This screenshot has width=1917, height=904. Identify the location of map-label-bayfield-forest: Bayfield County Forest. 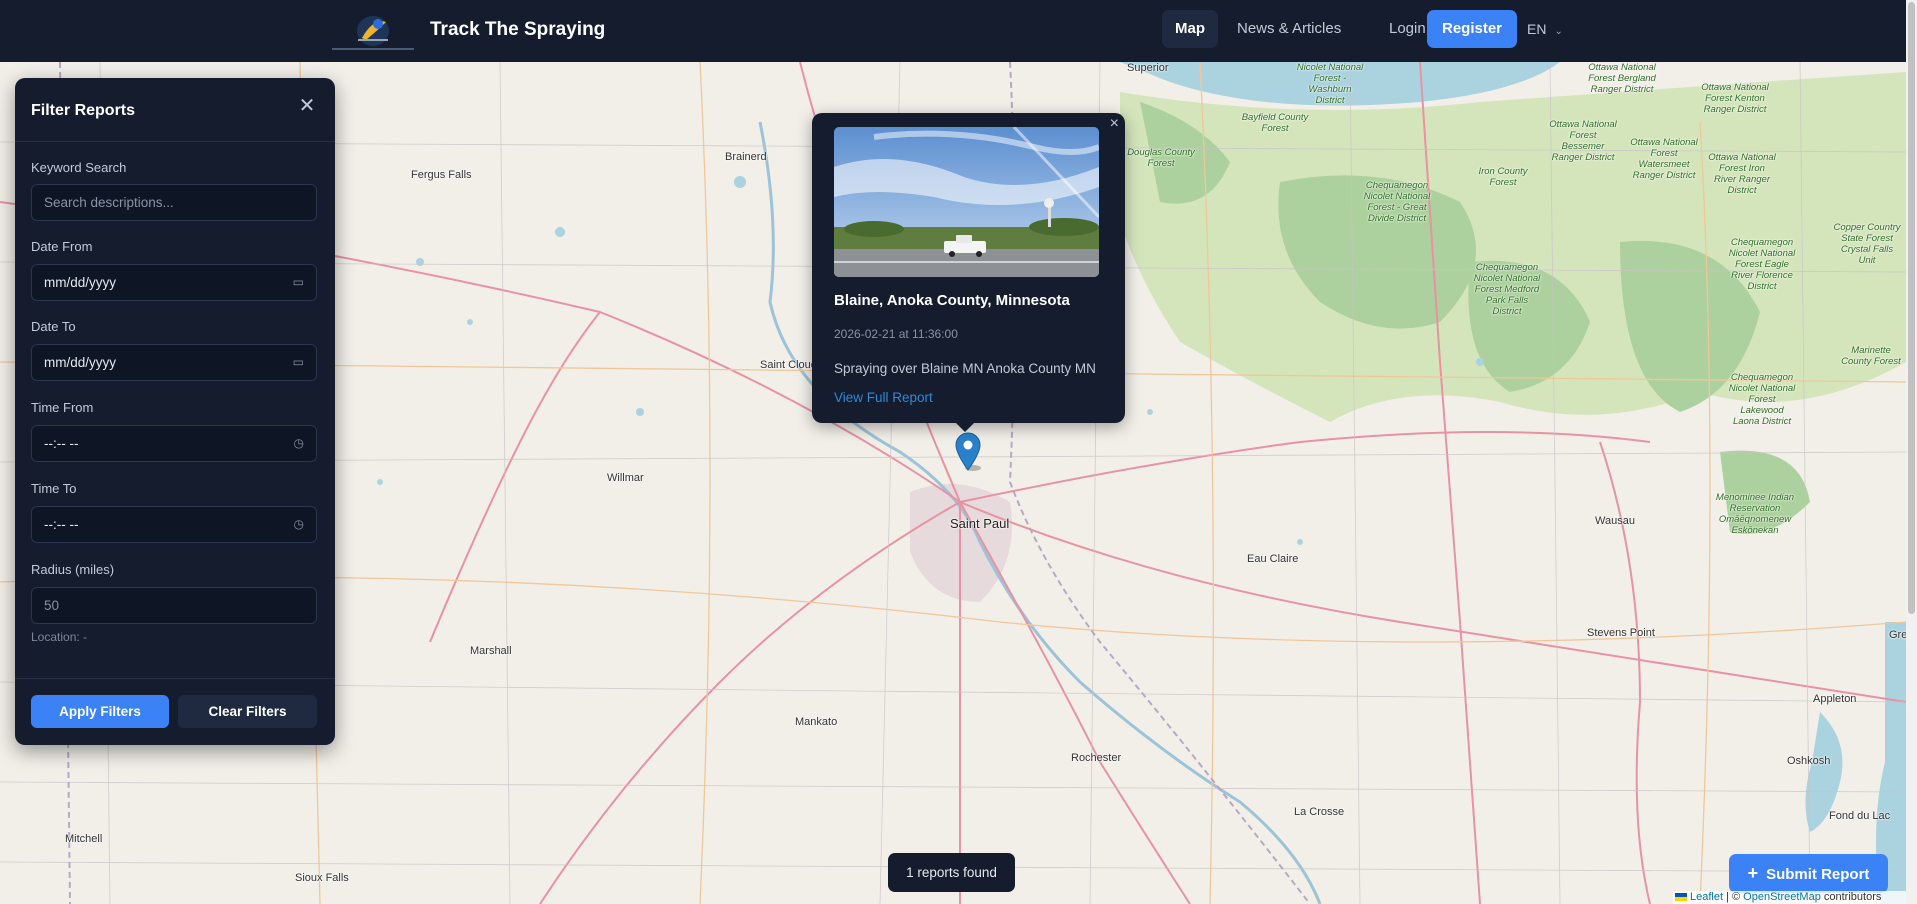
(1275, 123).